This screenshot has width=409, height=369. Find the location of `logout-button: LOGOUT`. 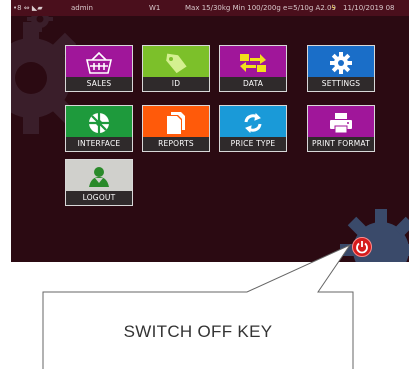

logout-button: LOGOUT is located at coordinates (99, 182).